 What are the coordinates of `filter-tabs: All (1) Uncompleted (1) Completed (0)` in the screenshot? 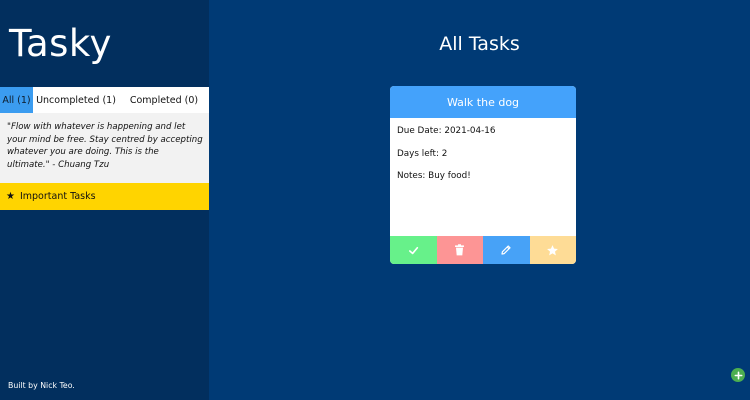 It's located at (104, 100).